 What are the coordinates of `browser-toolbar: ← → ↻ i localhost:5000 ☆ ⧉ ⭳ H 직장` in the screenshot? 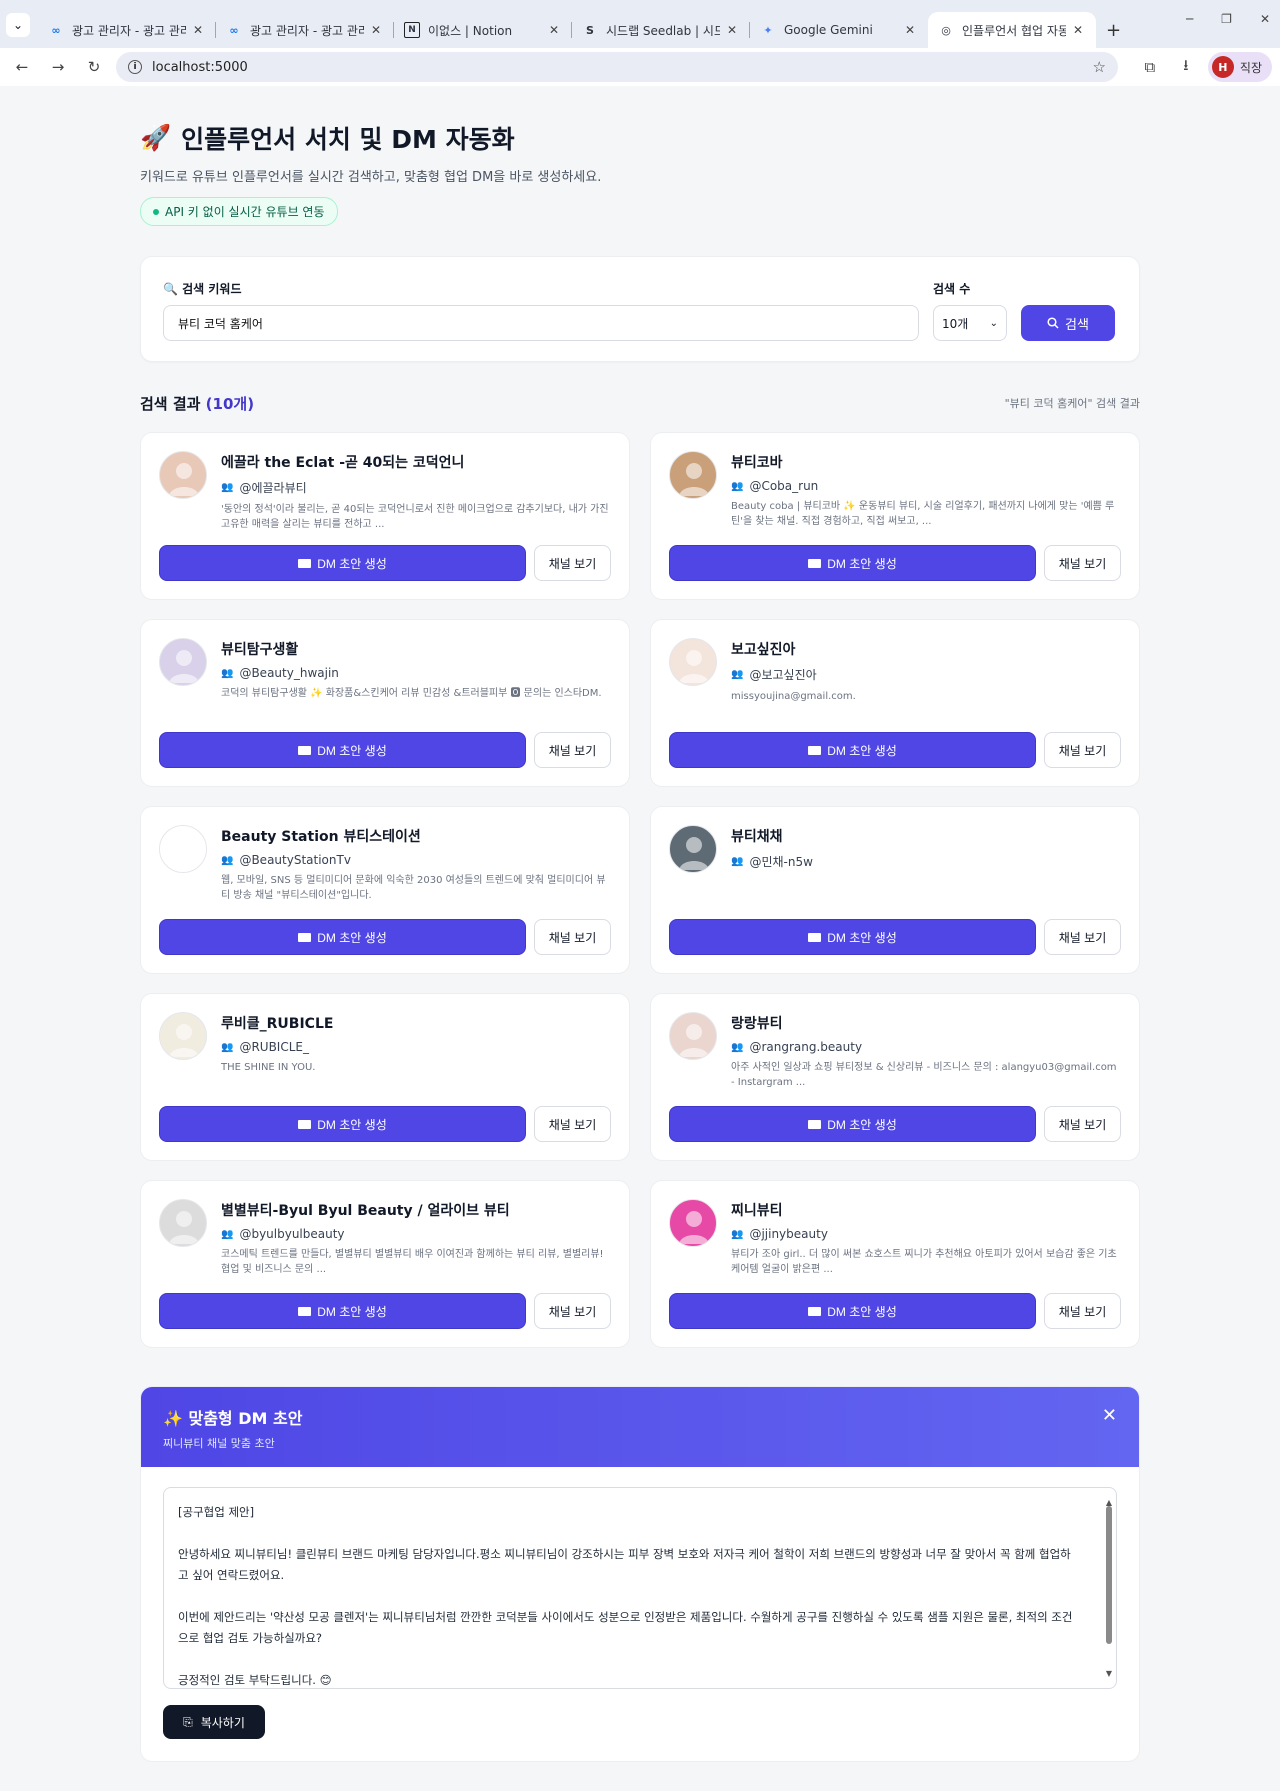 It's located at (640, 67).